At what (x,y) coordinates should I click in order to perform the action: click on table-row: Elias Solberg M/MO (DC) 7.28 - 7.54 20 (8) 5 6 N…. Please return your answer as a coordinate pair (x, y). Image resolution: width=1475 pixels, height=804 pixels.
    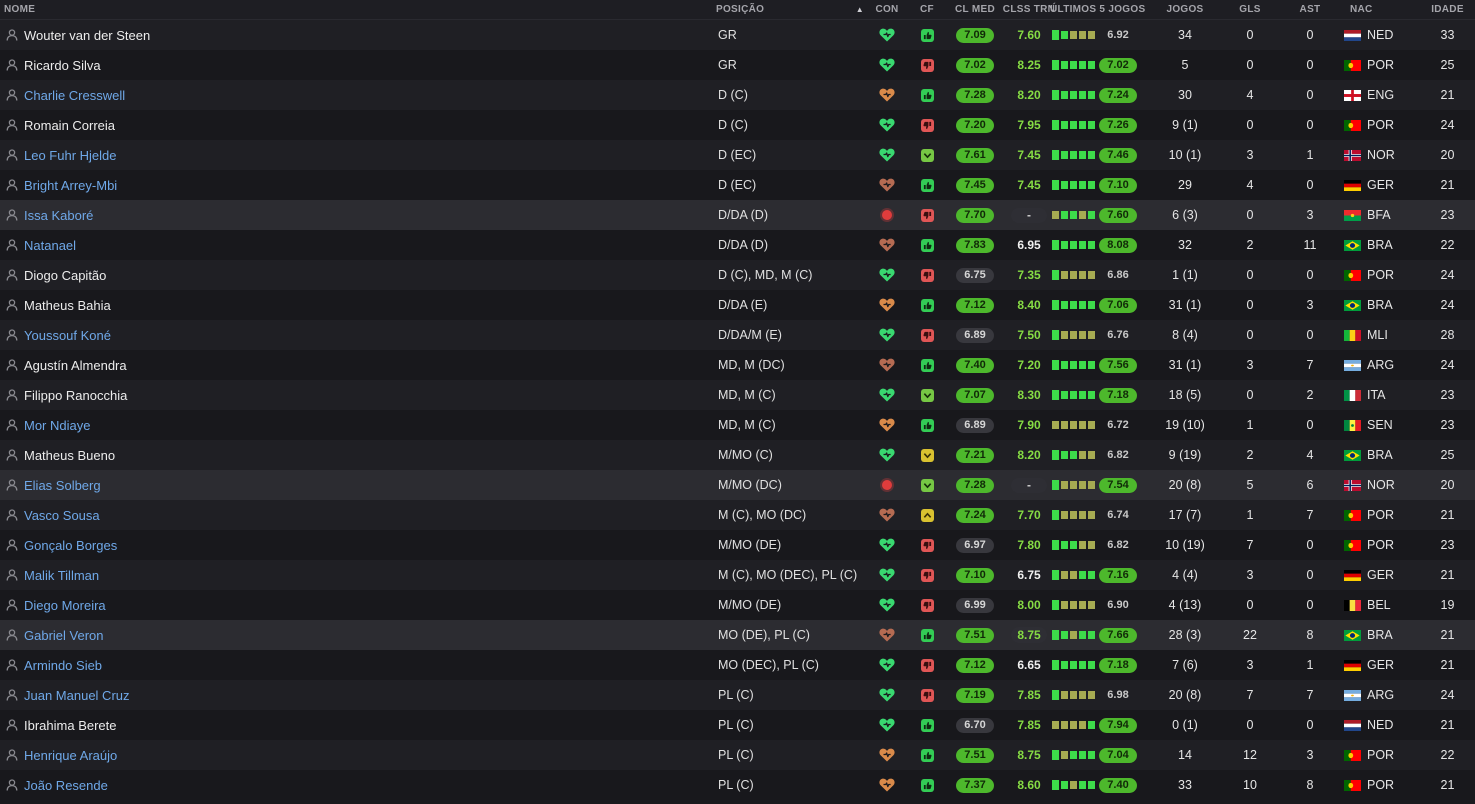
    Looking at the image, I should click on (737, 485).